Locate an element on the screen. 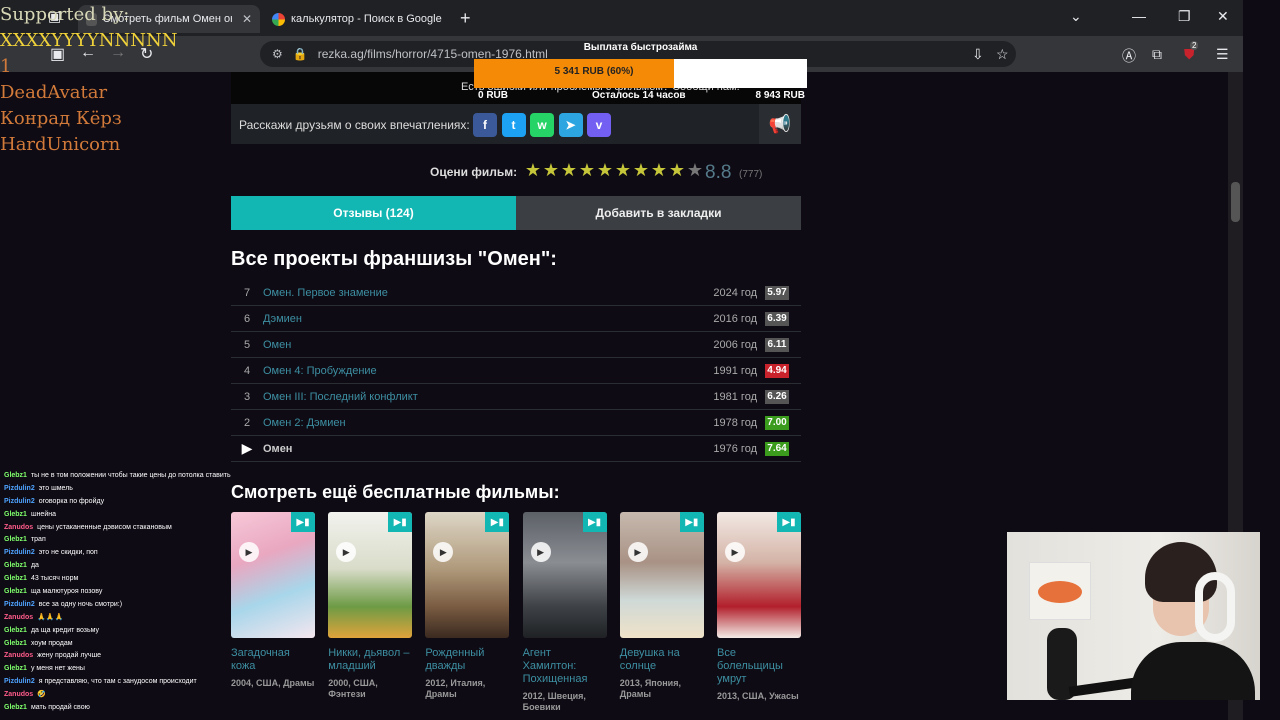 This screenshot has height=720, width=1280. franchise-row: 4 Омен 4: Пробуждение 1991 год 4.94 is located at coordinates (516, 371).